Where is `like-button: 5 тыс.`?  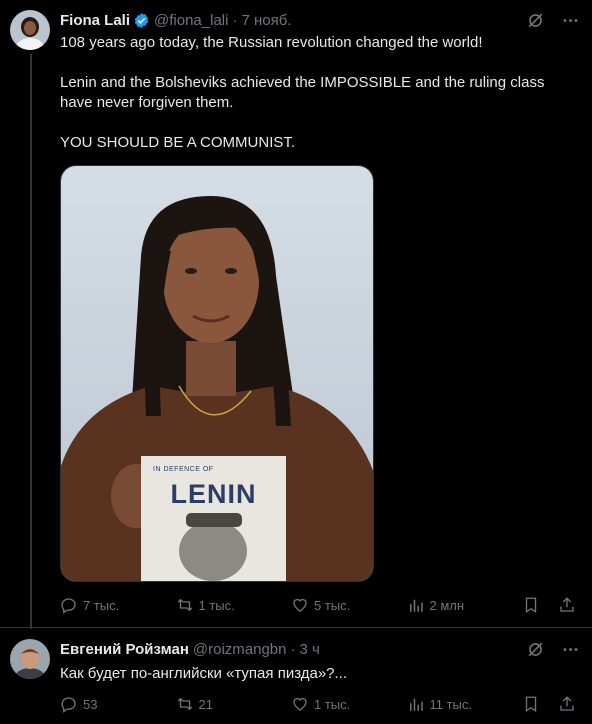 like-button: 5 тыс. is located at coordinates (349, 605).